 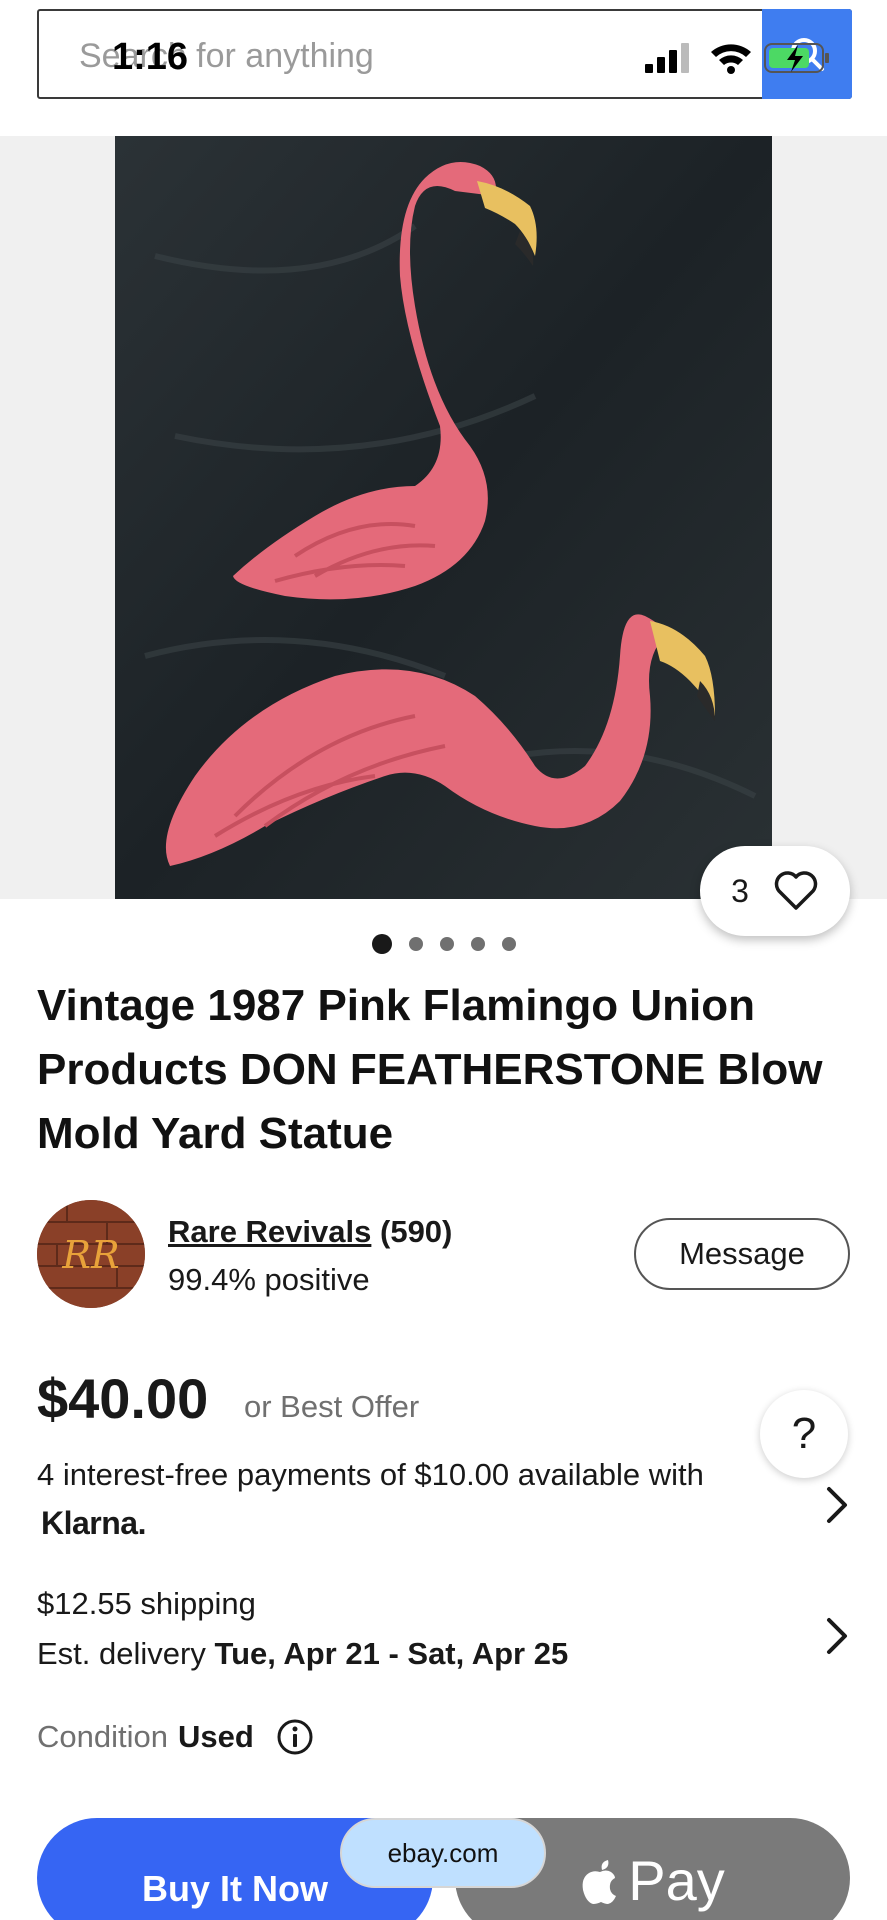 I want to click on delivery-range: Tue, Apr 21 - Sat, Apr 25, so click(x=391, y=1653).